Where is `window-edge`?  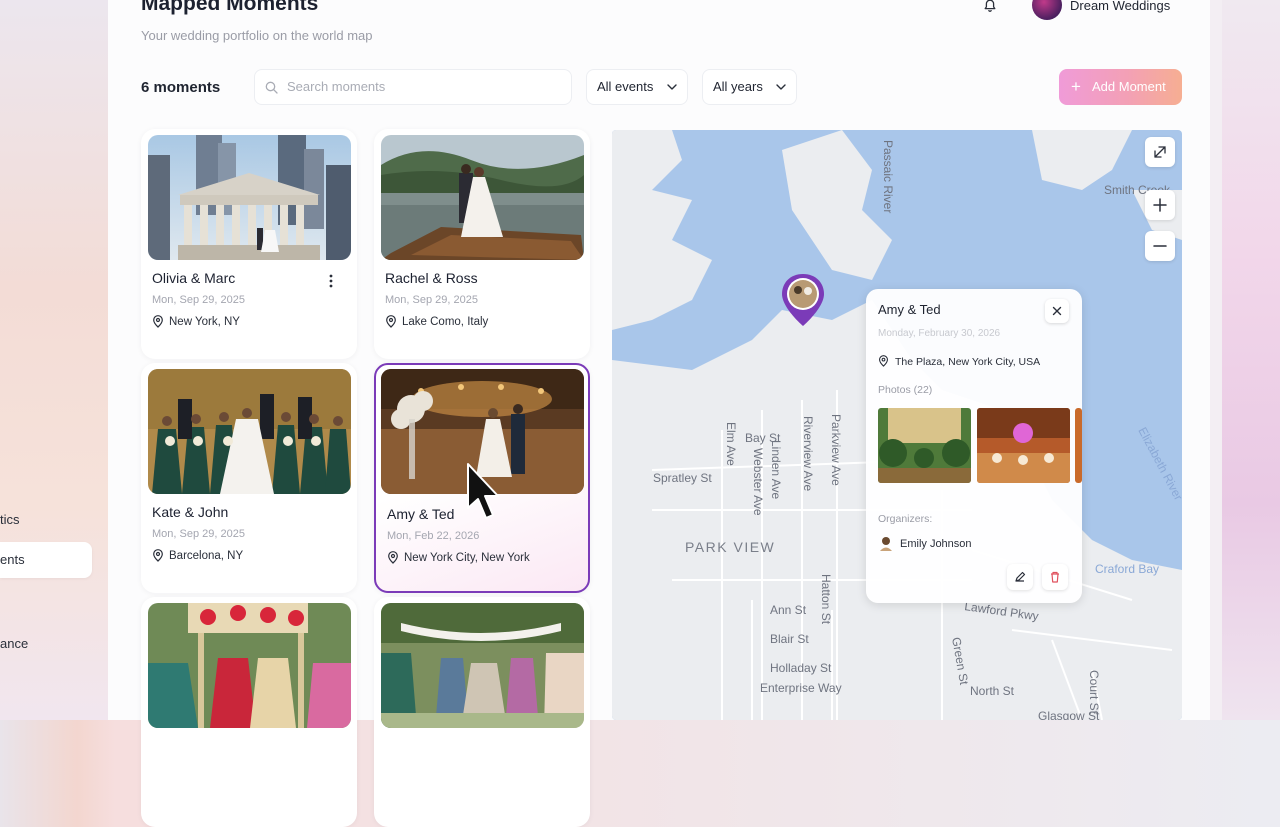 window-edge is located at coordinates (1216, 360).